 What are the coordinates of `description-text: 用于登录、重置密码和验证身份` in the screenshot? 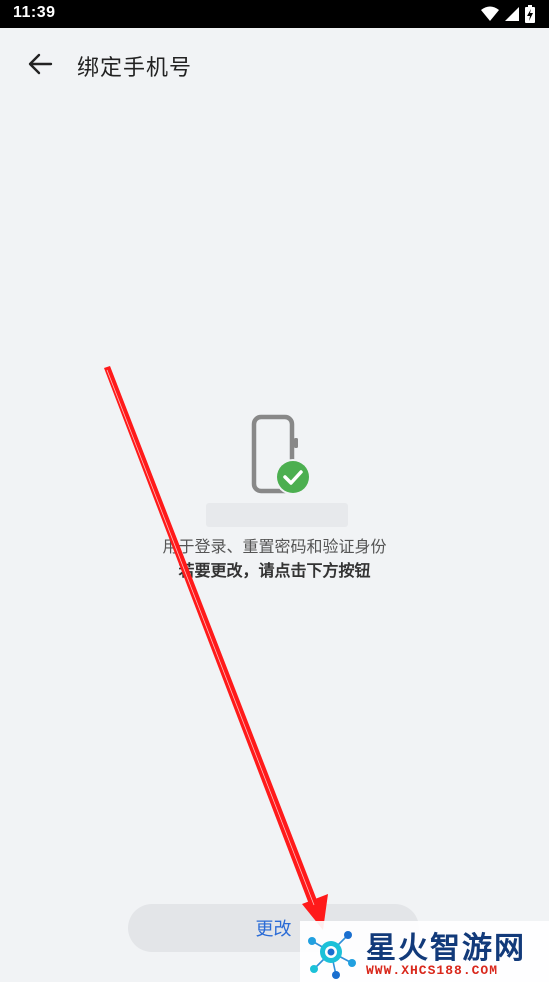 It's located at (274, 546).